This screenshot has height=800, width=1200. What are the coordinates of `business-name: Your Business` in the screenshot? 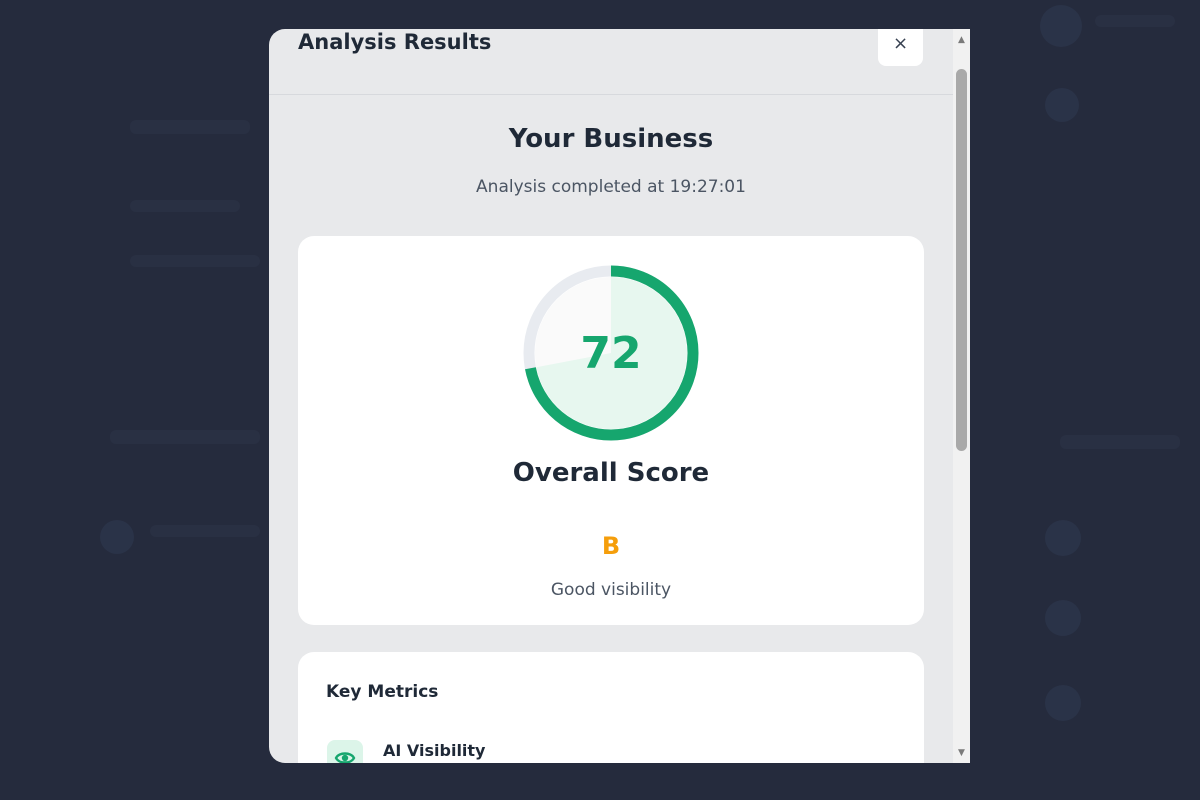 It's located at (611, 139).